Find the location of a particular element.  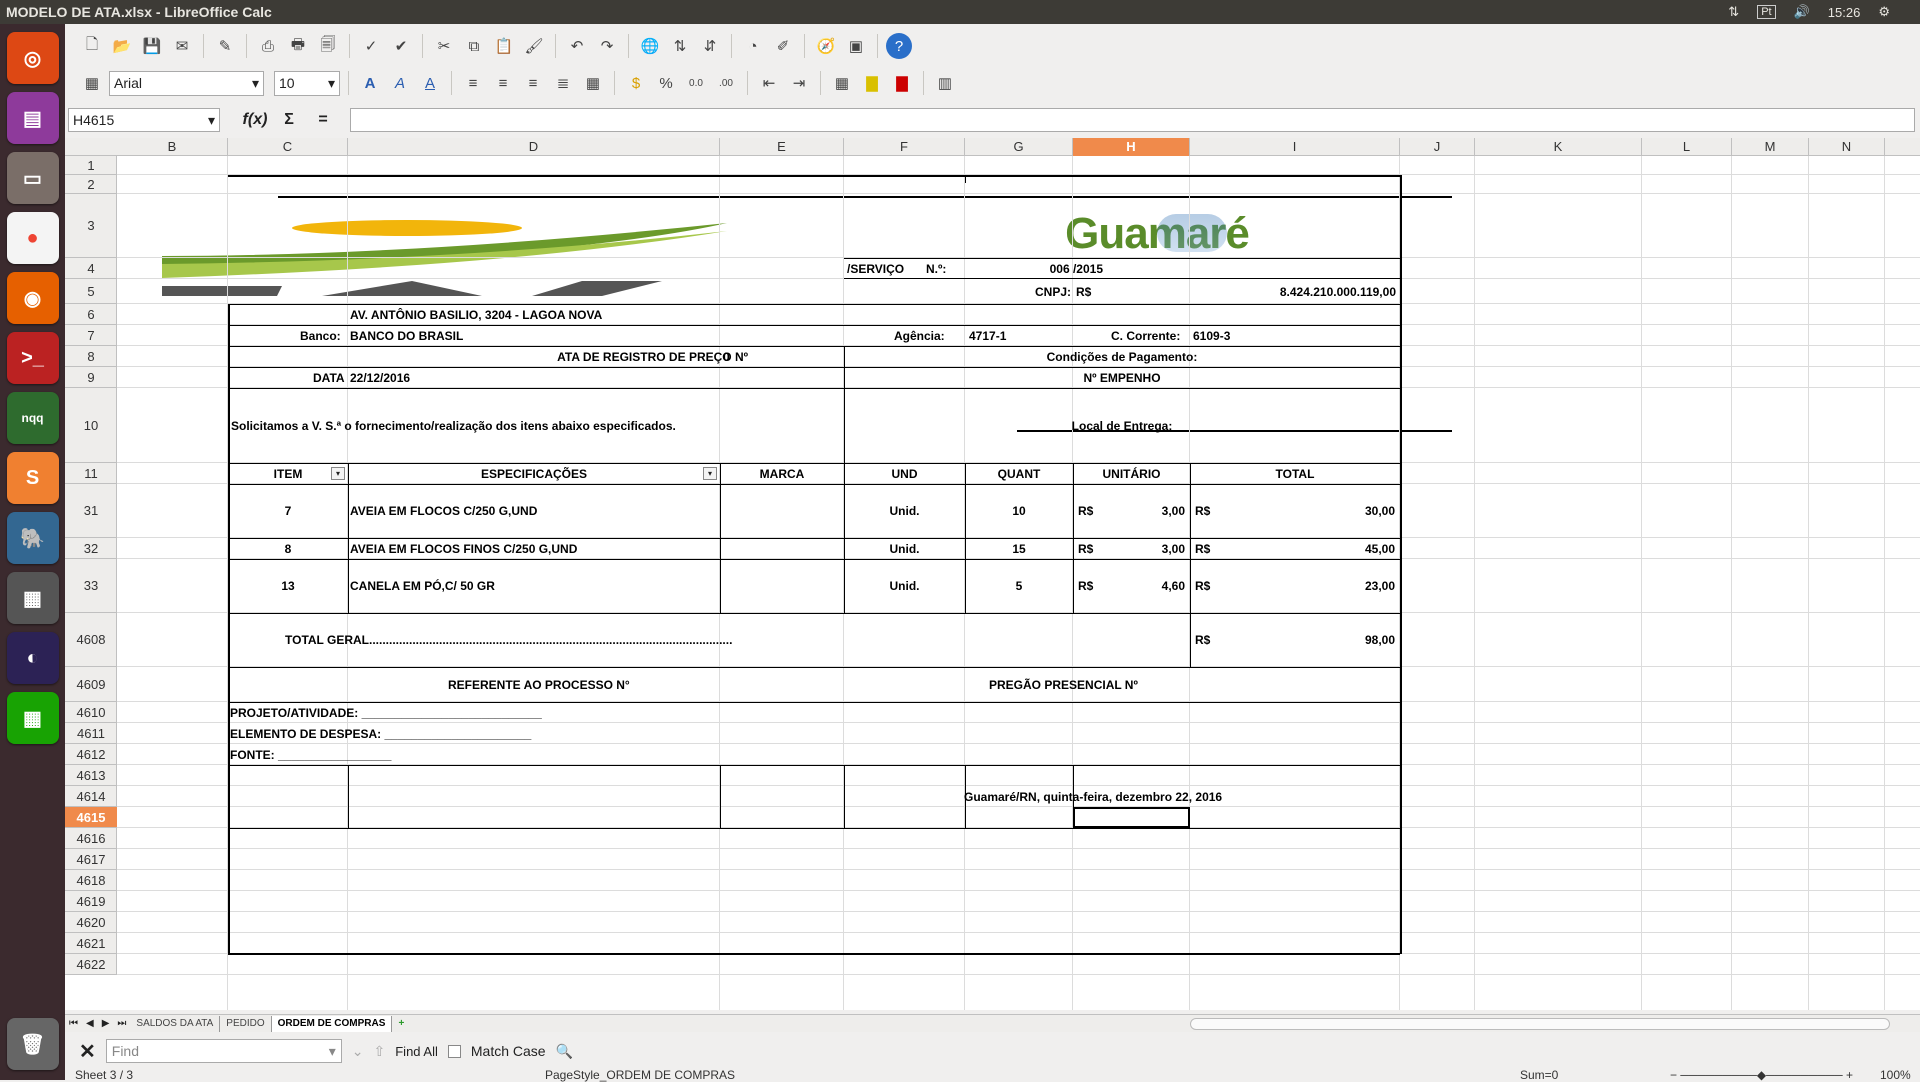

calculator-icon: ▦ is located at coordinates (32, 598).